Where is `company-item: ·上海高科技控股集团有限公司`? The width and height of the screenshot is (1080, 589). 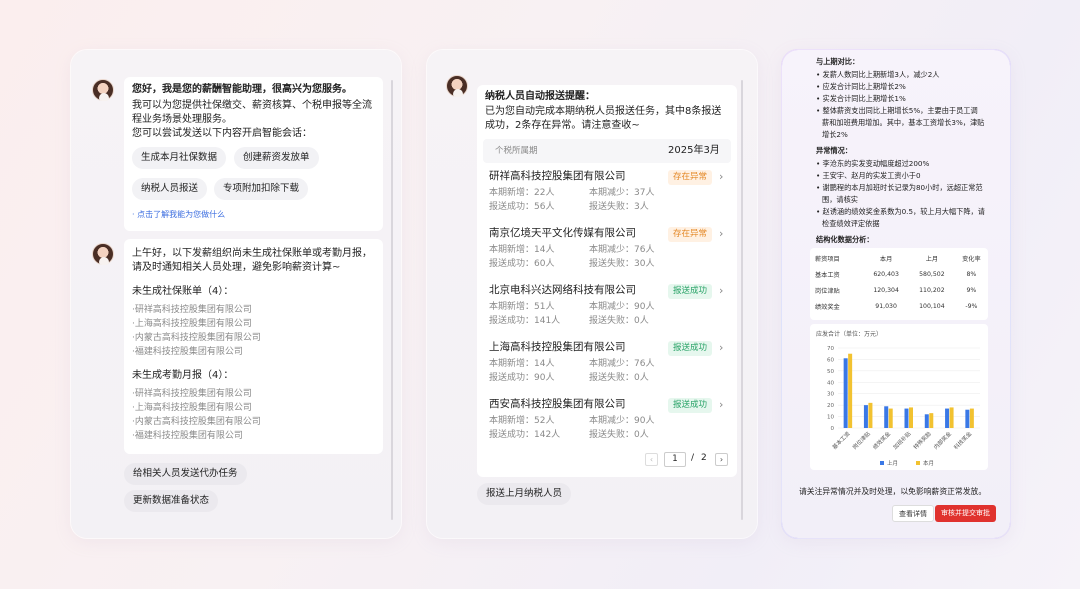 company-item: ·上海高科技控股集团有限公司 is located at coordinates (192, 324).